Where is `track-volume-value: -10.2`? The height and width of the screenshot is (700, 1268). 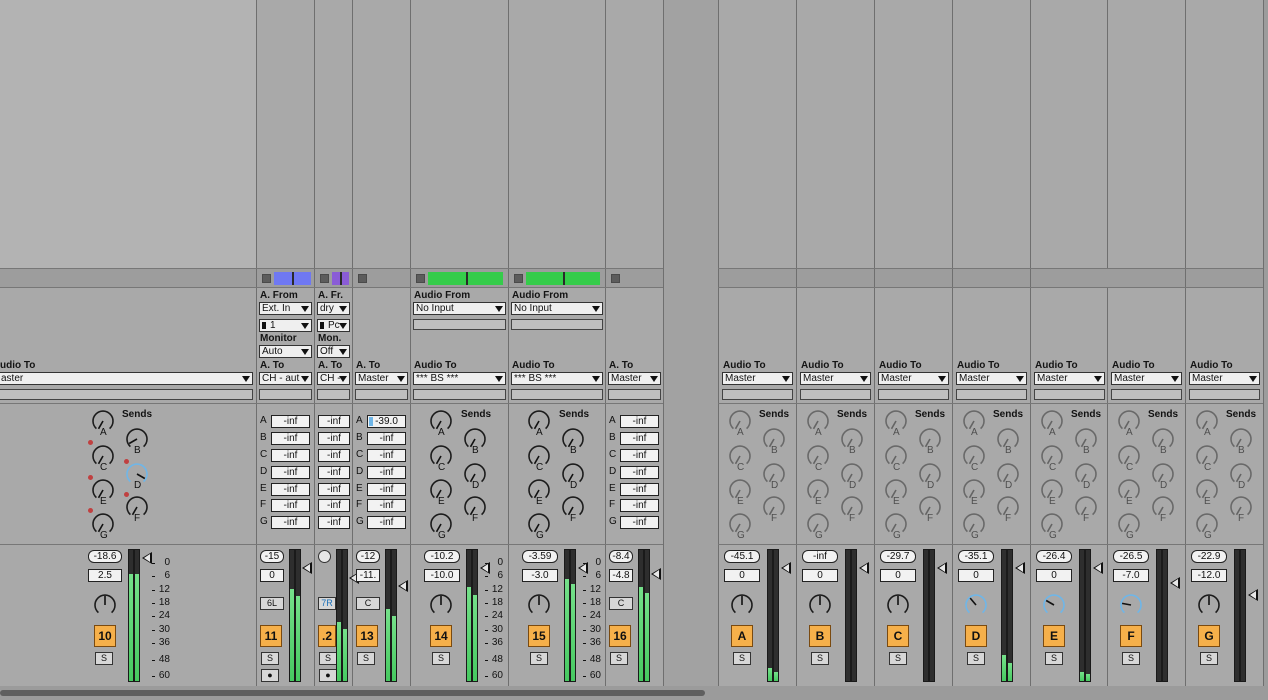 track-volume-value: -10.2 is located at coordinates (442, 556).